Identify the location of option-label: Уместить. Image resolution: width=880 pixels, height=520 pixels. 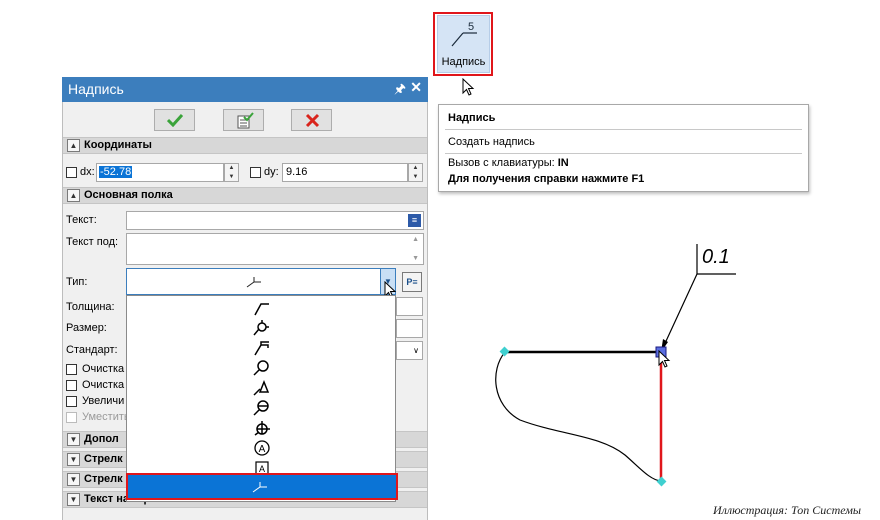
(106, 417).